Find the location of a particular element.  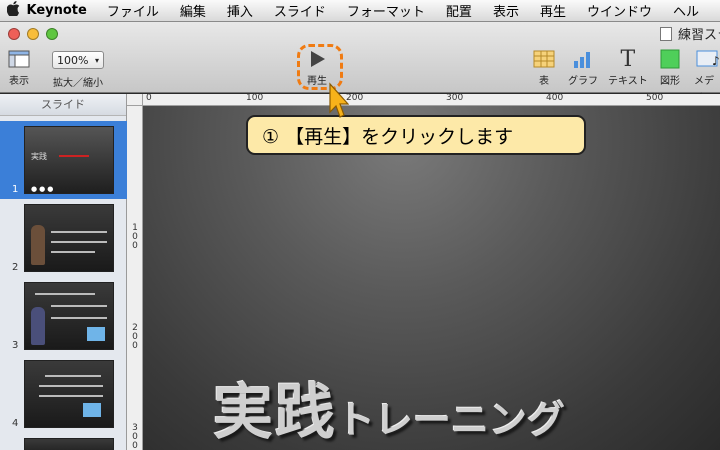

slide-thumb-row-2: 2 is located at coordinates (63, 238).